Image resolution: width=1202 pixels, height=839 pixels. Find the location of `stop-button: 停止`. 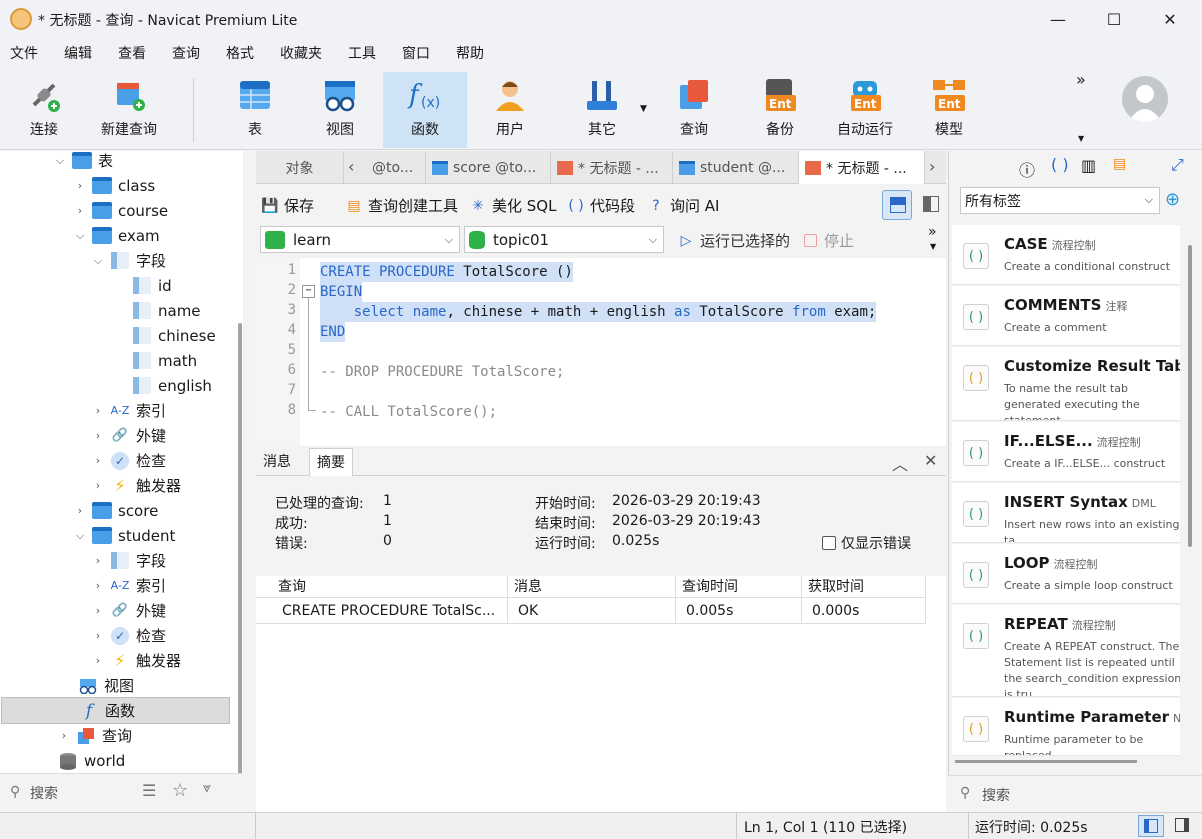

stop-button: 停止 is located at coordinates (827, 240).